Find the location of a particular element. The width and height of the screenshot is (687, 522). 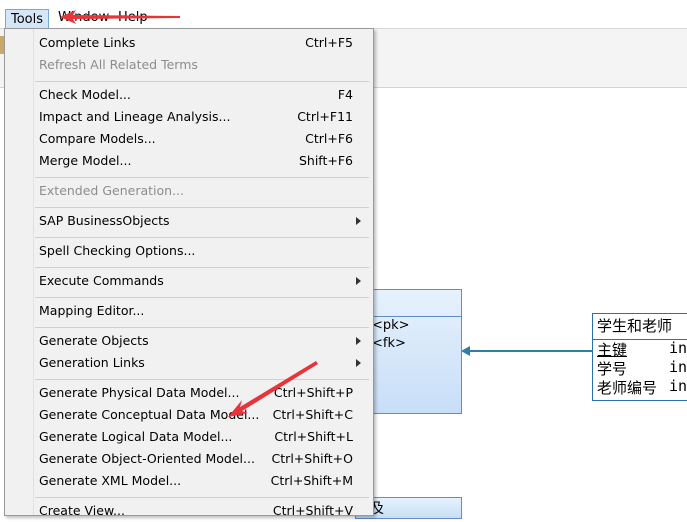

menu-item-merge-model: Merge Model... Shift+F6 is located at coordinates (189, 161).